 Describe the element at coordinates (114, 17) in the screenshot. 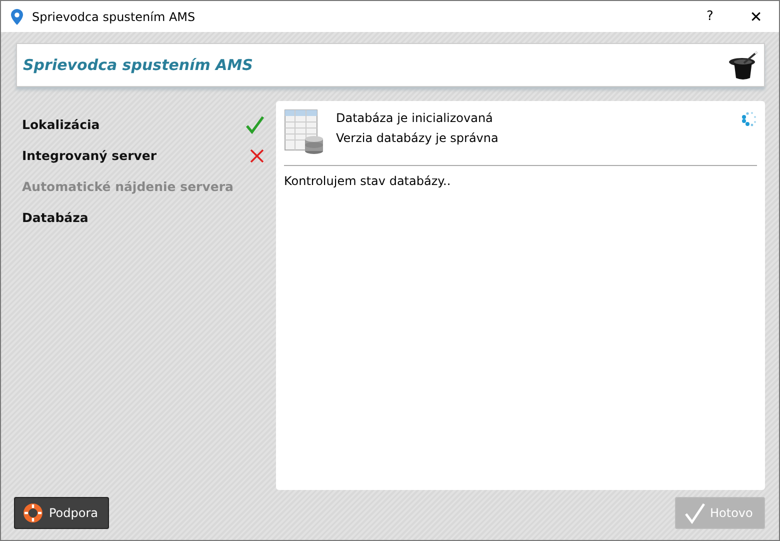

I see `window-title: Sprievodca spustením AMS` at that location.